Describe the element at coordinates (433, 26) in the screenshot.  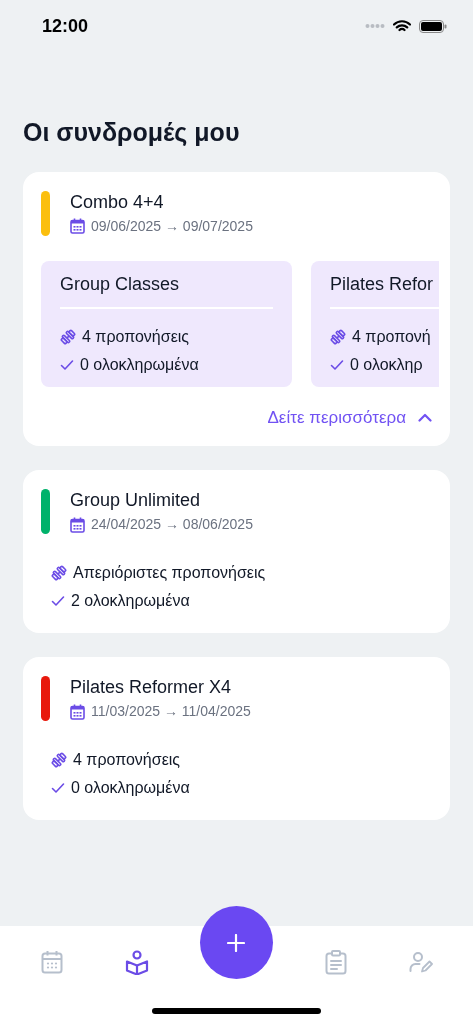
I see `battery-icon` at that location.